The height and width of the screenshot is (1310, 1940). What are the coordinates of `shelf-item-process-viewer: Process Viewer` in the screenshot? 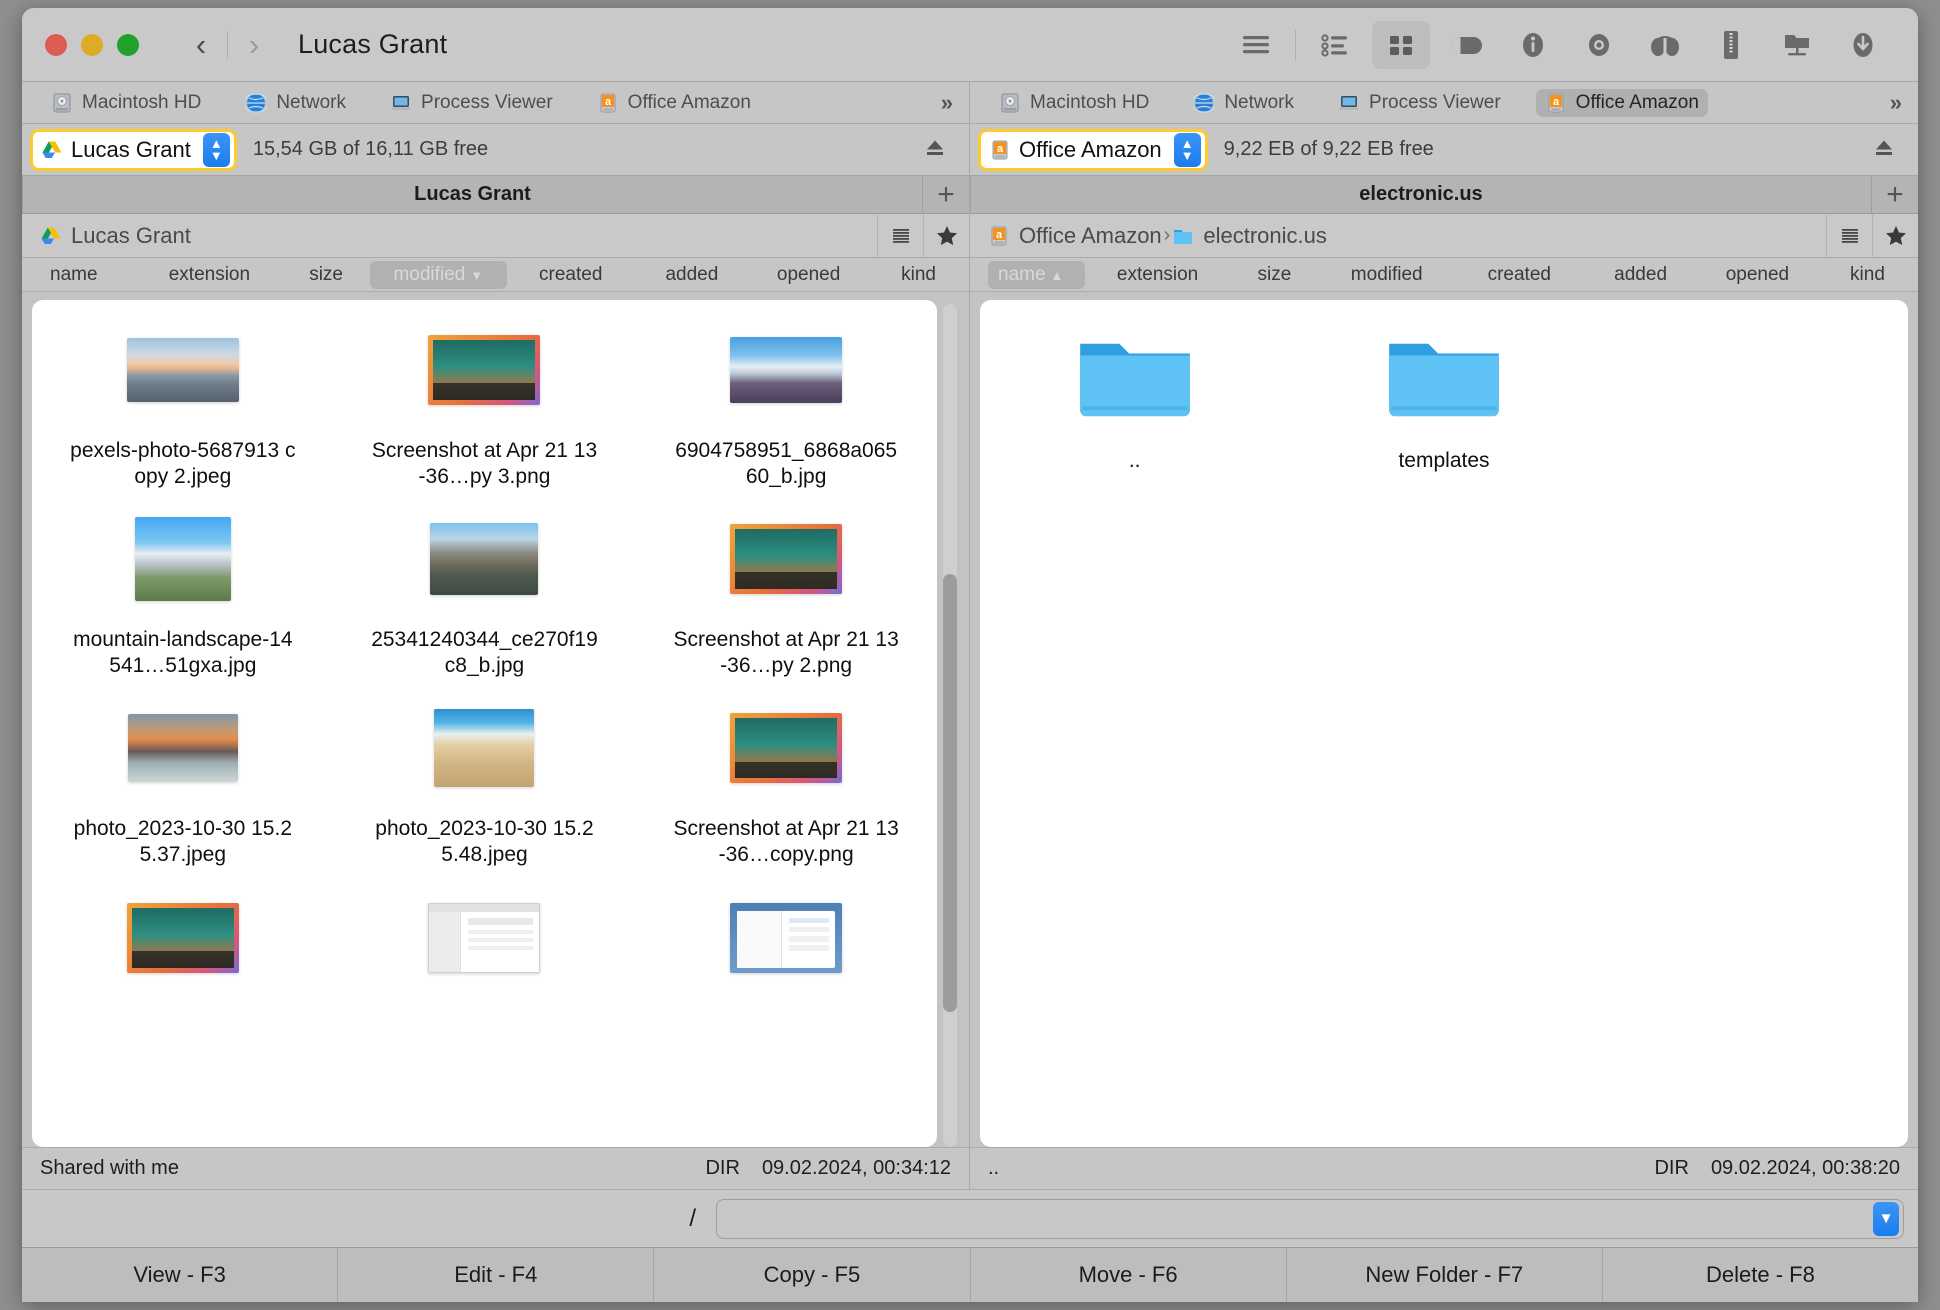 It's located at (471, 103).